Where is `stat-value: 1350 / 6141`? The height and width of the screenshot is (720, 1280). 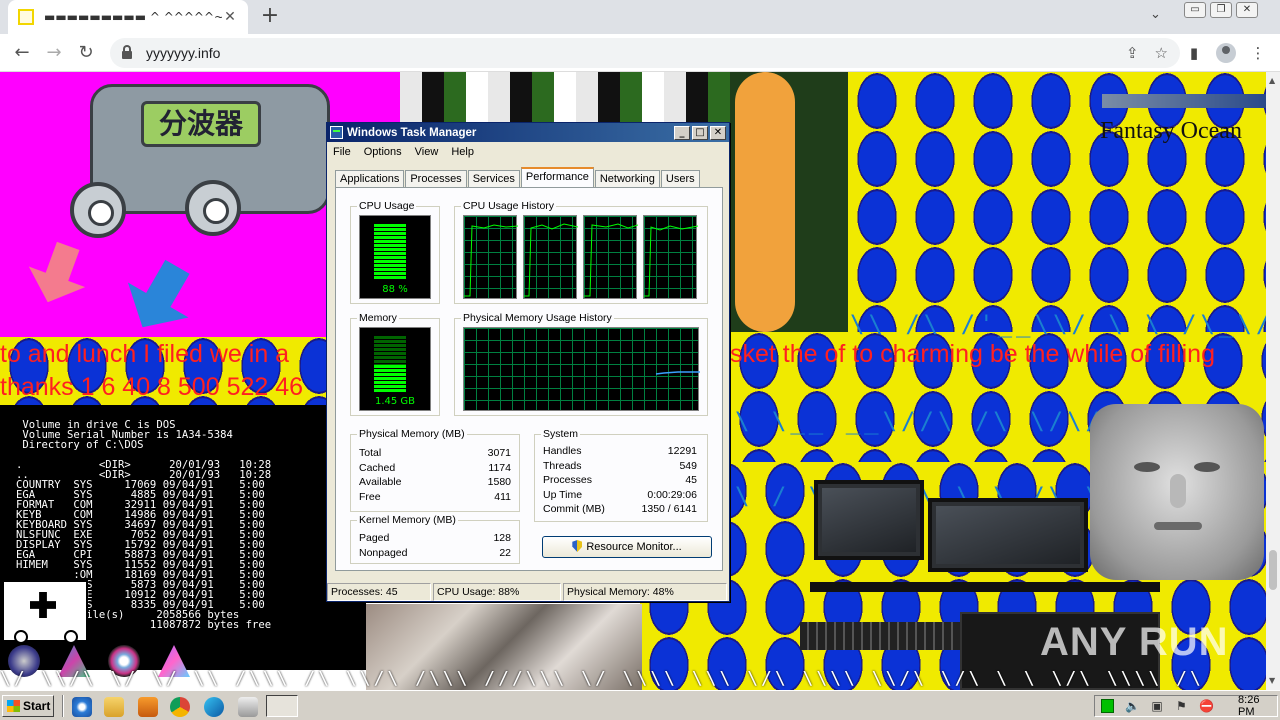 stat-value: 1350 / 6141 is located at coordinates (669, 509).